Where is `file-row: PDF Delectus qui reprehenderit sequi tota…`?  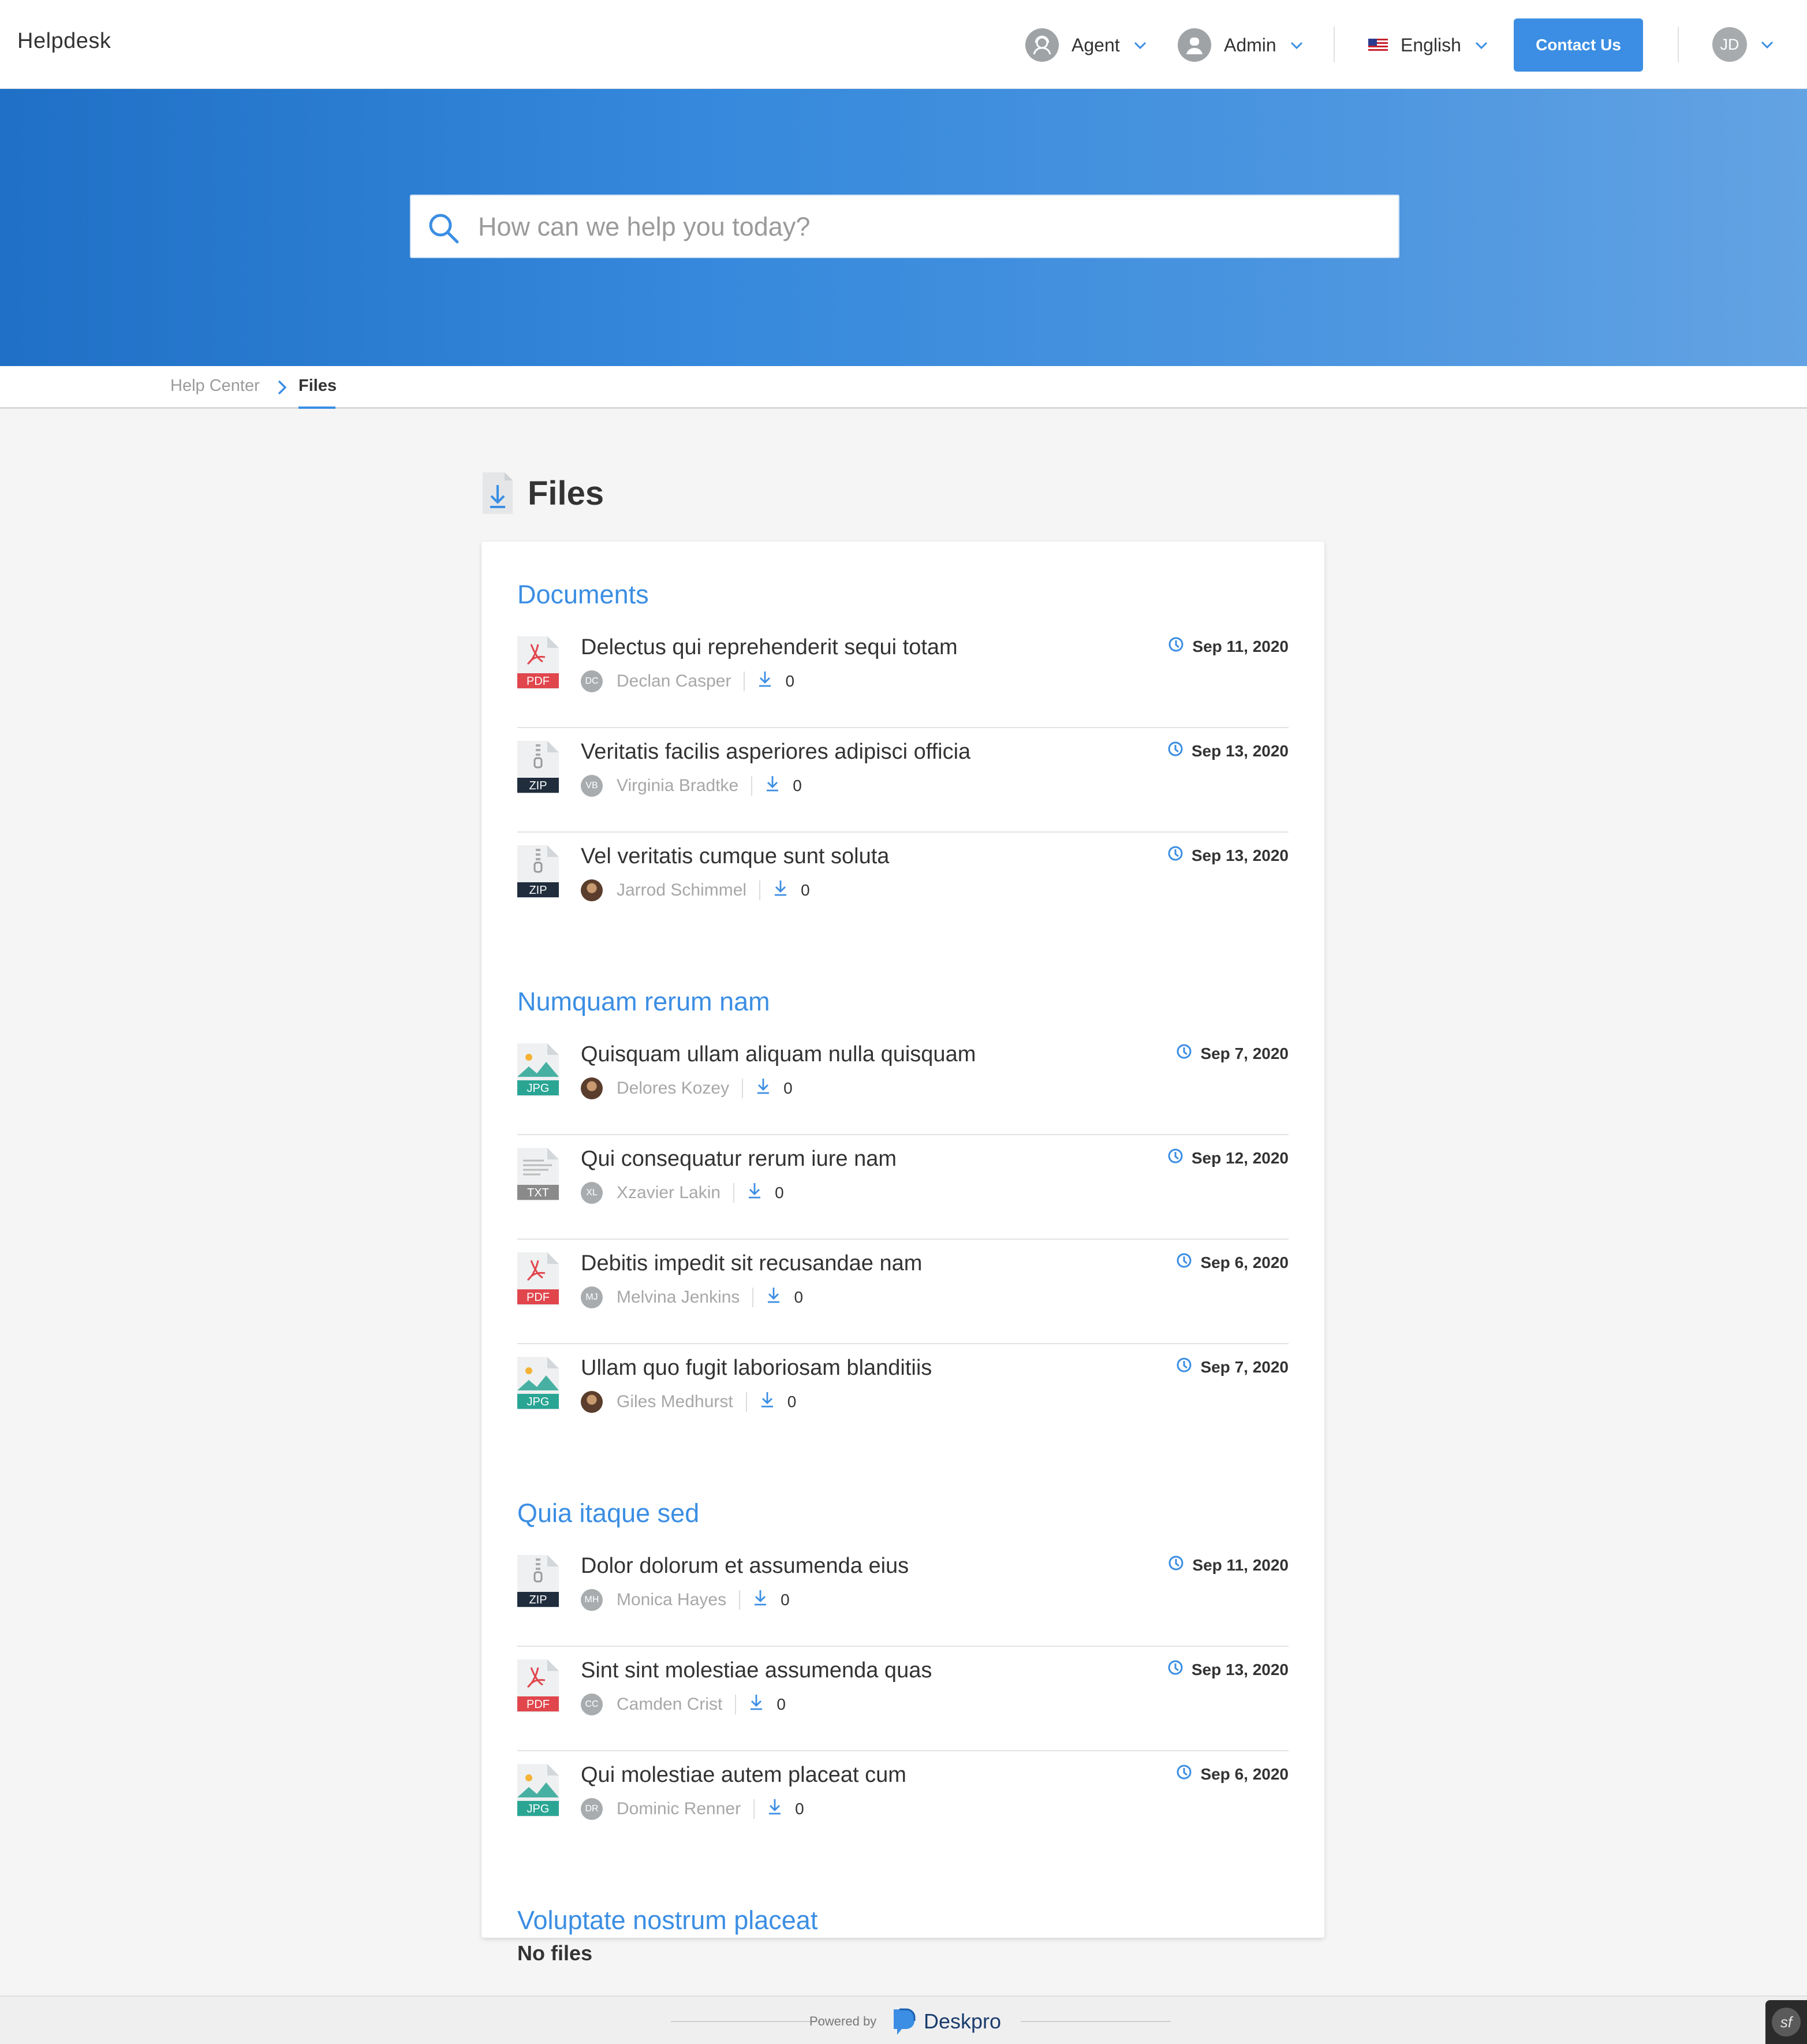
file-row: PDF Delectus qui reprehenderit sequi tota… is located at coordinates (903, 676).